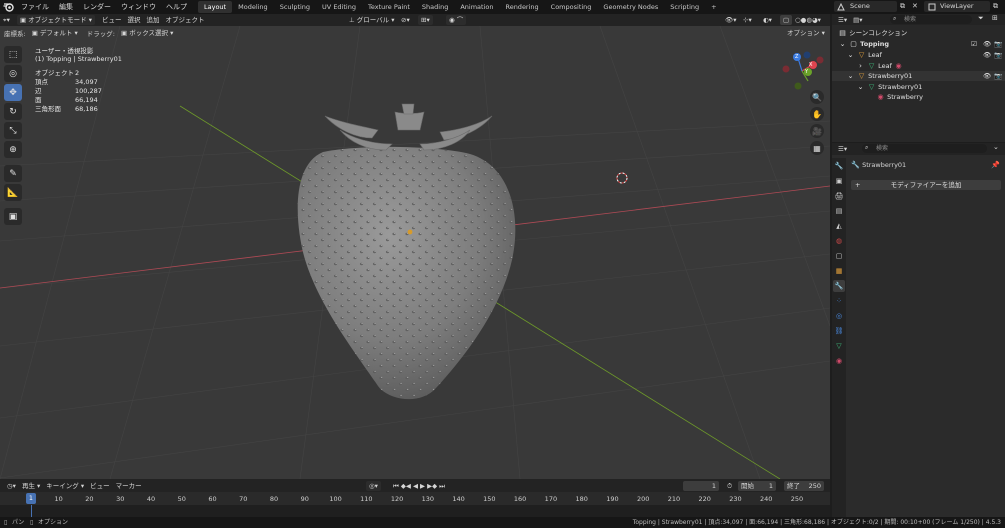 The width and height of the screenshot is (1005, 528). What do you see at coordinates (372, 20) in the screenshot?
I see `orientation-selector: ⊥ グローバル ▾` at bounding box center [372, 20].